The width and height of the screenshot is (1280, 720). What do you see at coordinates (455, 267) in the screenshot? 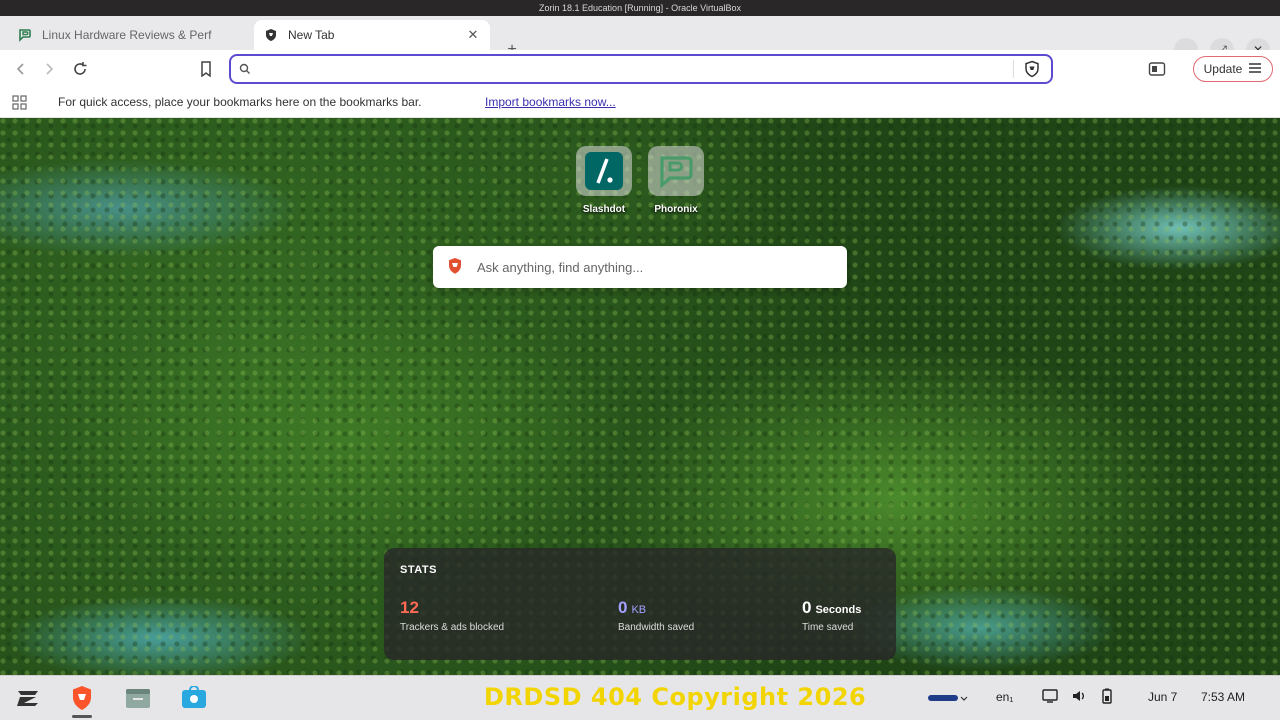
I see `brave-lion-icon` at bounding box center [455, 267].